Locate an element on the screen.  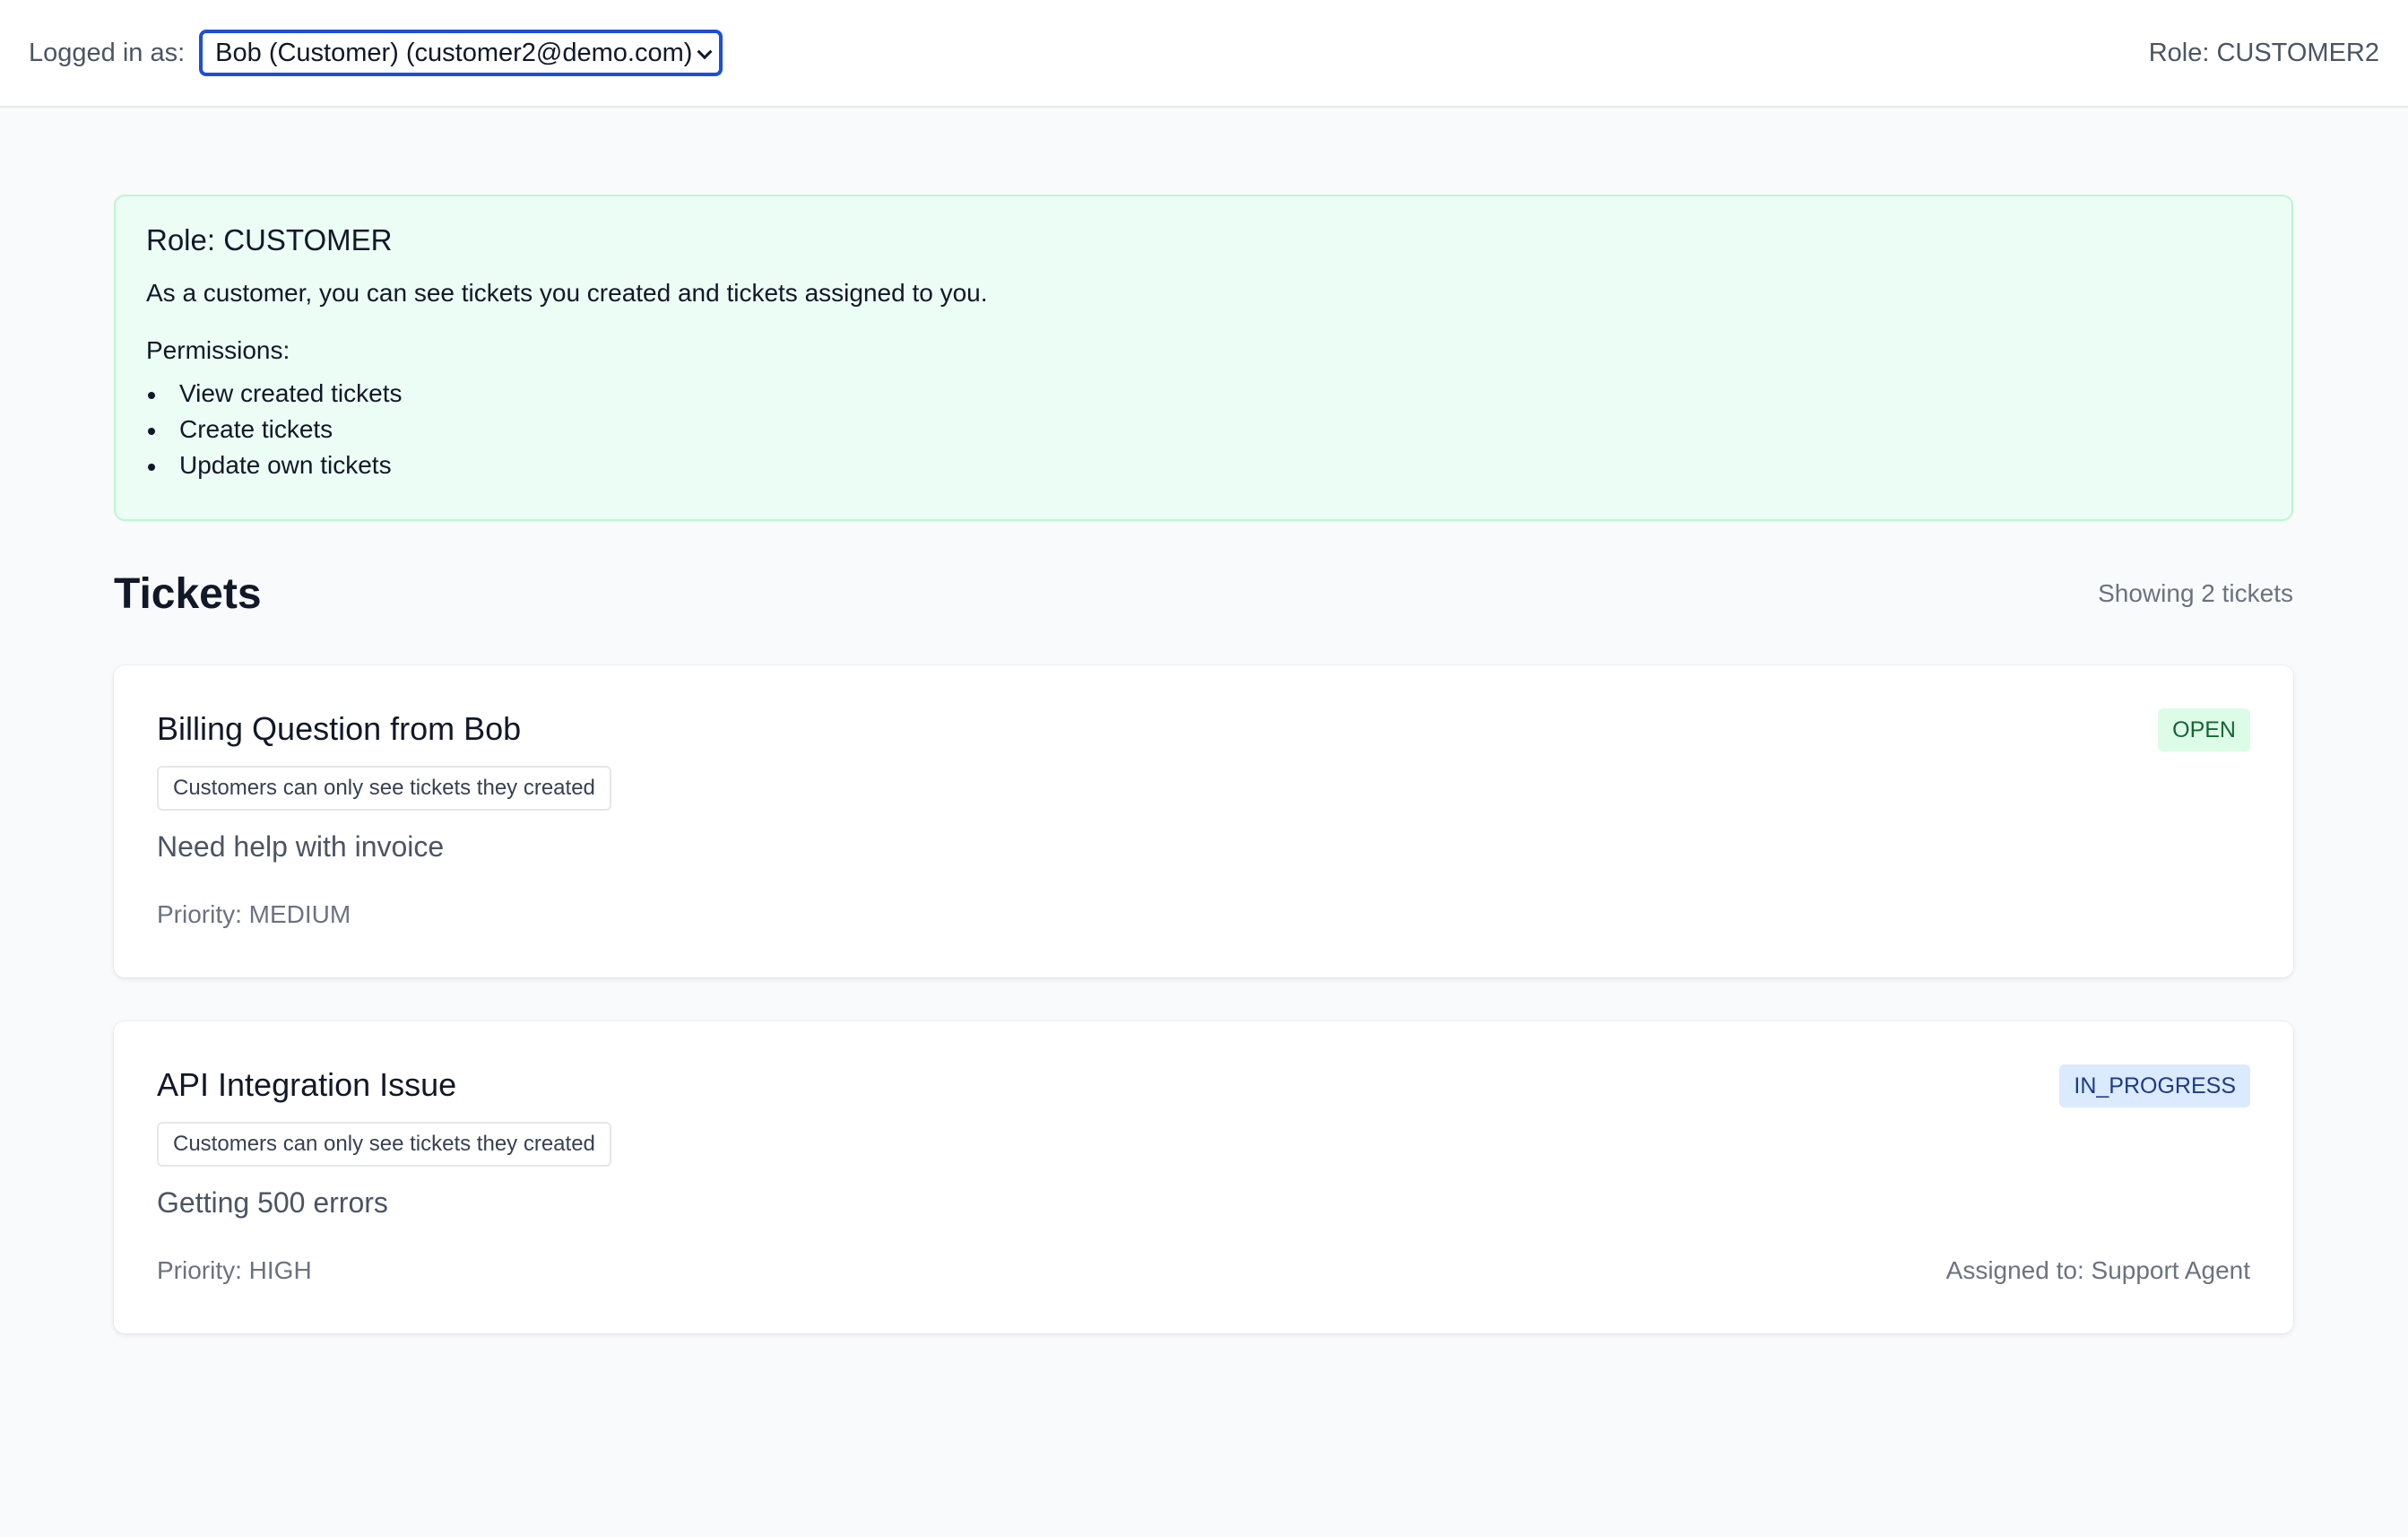
ticket-description: Need help with invoice is located at coordinates (301, 846).